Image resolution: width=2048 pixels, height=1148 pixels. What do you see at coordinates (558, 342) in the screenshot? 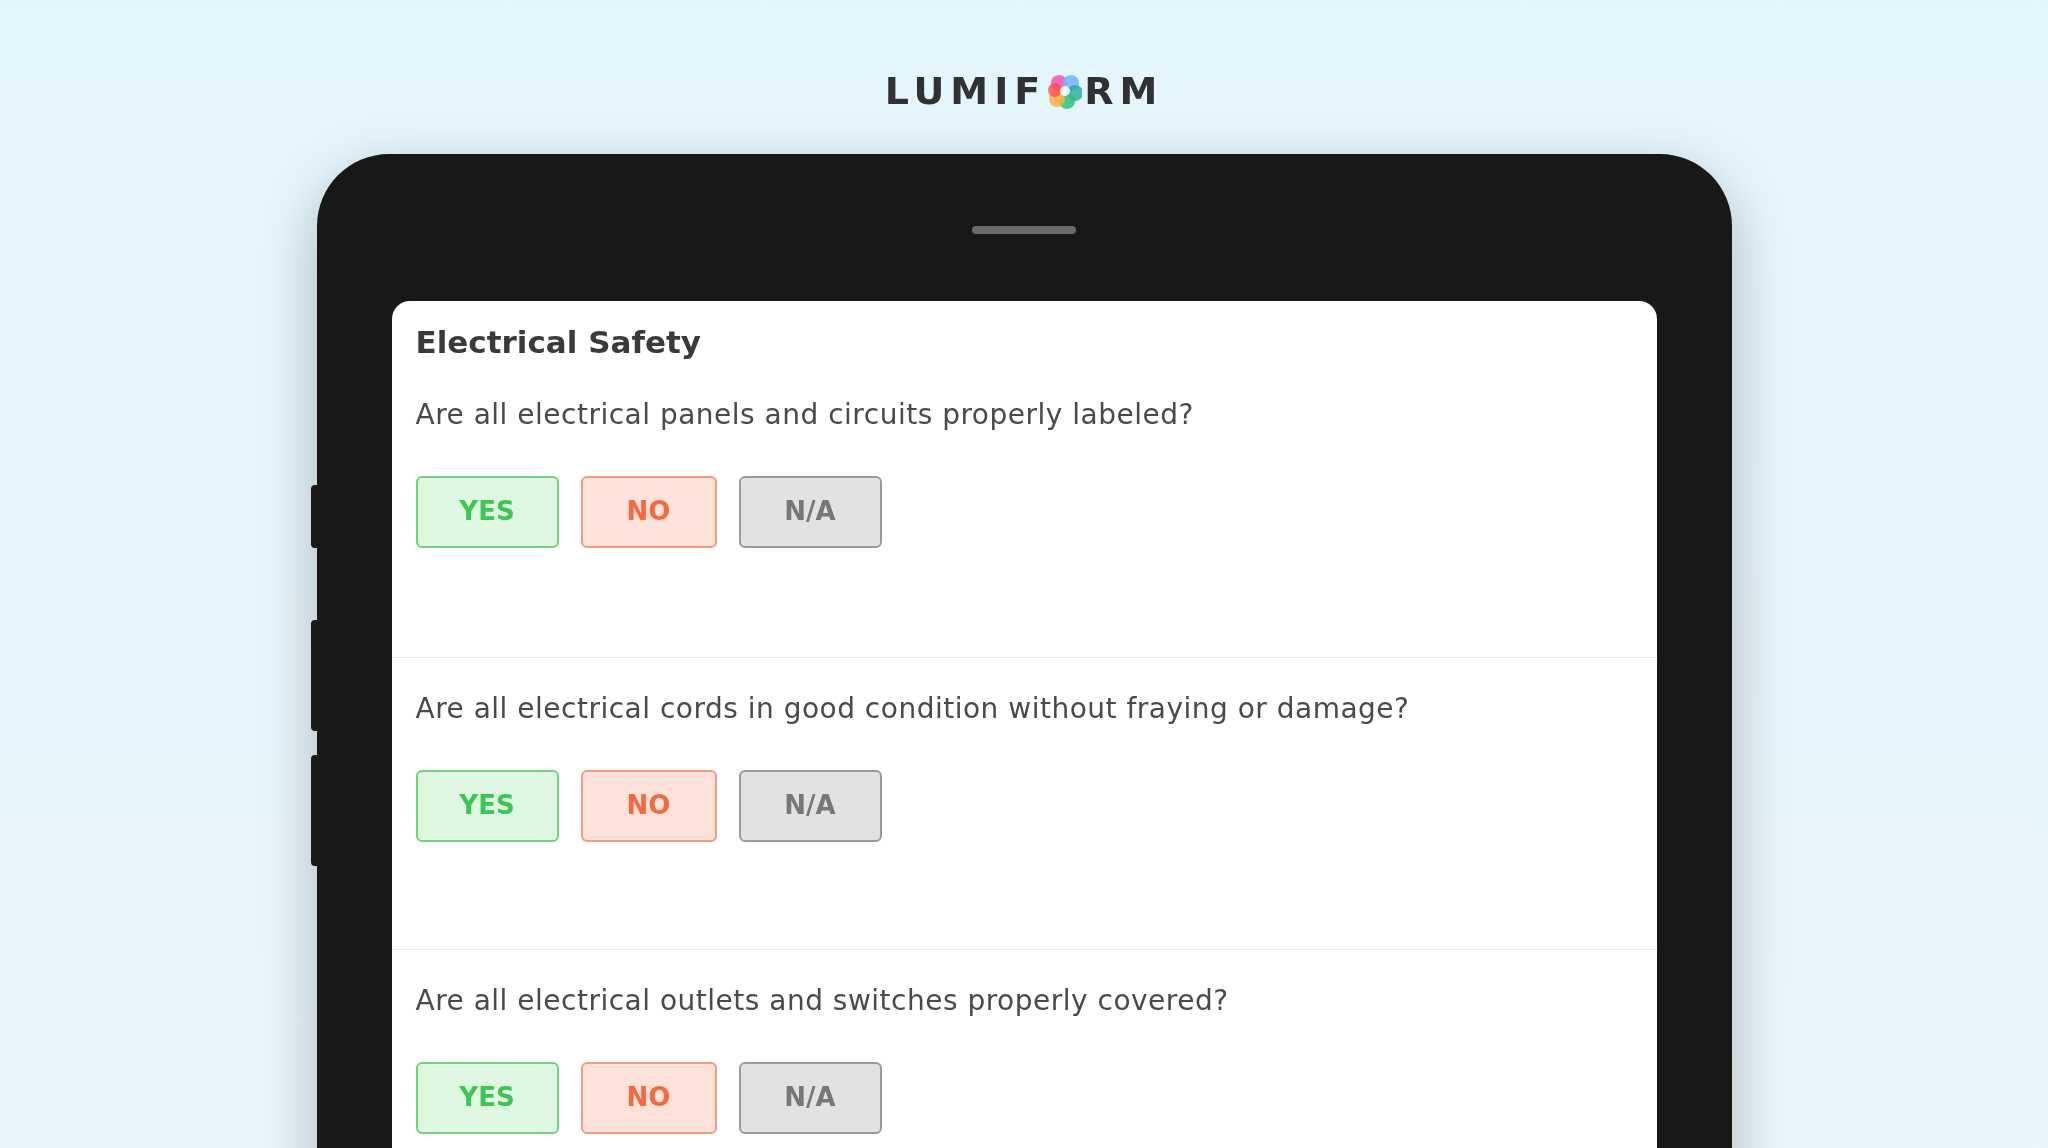
I see `section-title: Electrical Safety` at bounding box center [558, 342].